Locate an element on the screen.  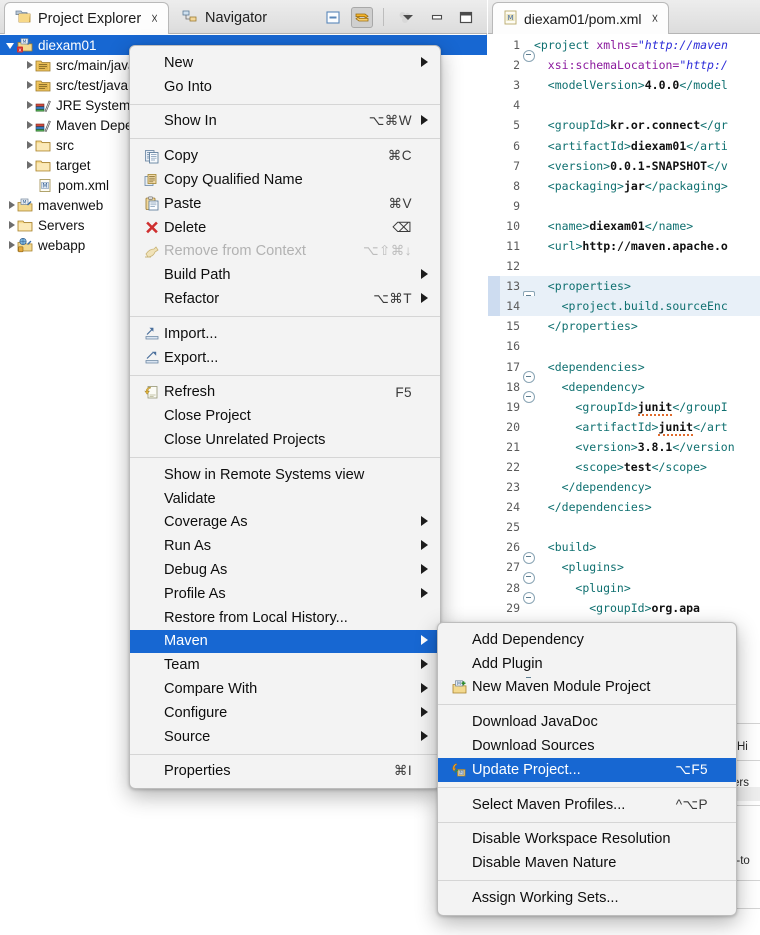
link-with-editor-button is located at coordinates (362, 17).